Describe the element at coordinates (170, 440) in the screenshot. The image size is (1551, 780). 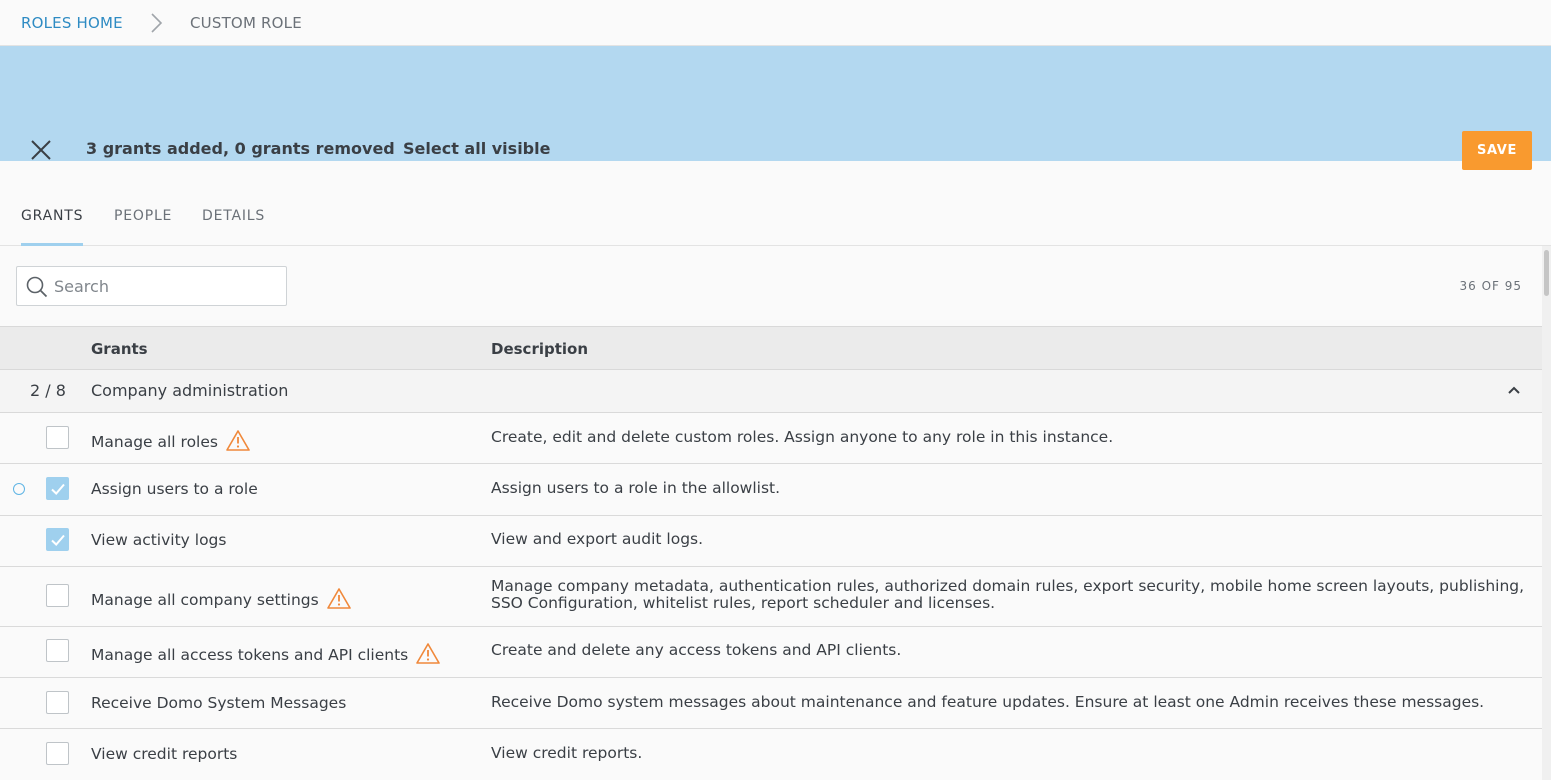
I see `grant-name: Manage all roles` at that location.